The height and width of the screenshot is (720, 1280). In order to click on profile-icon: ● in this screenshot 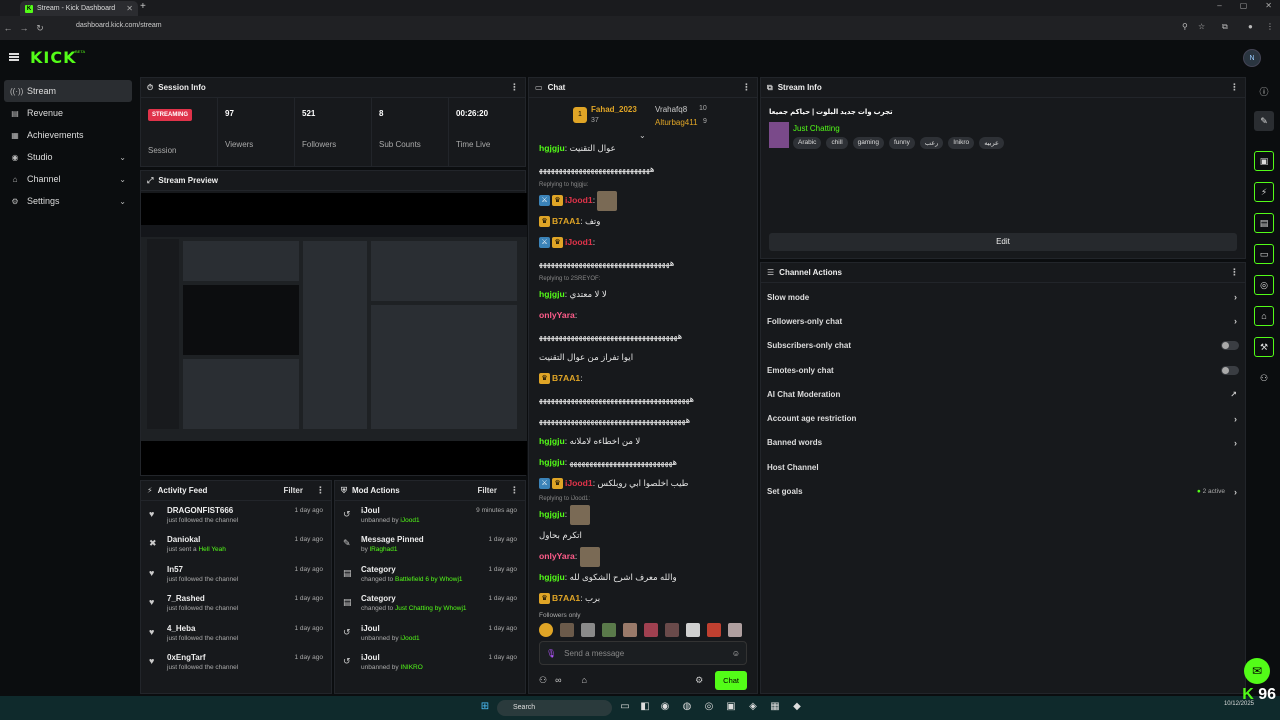, I will do `click(1250, 26)`.